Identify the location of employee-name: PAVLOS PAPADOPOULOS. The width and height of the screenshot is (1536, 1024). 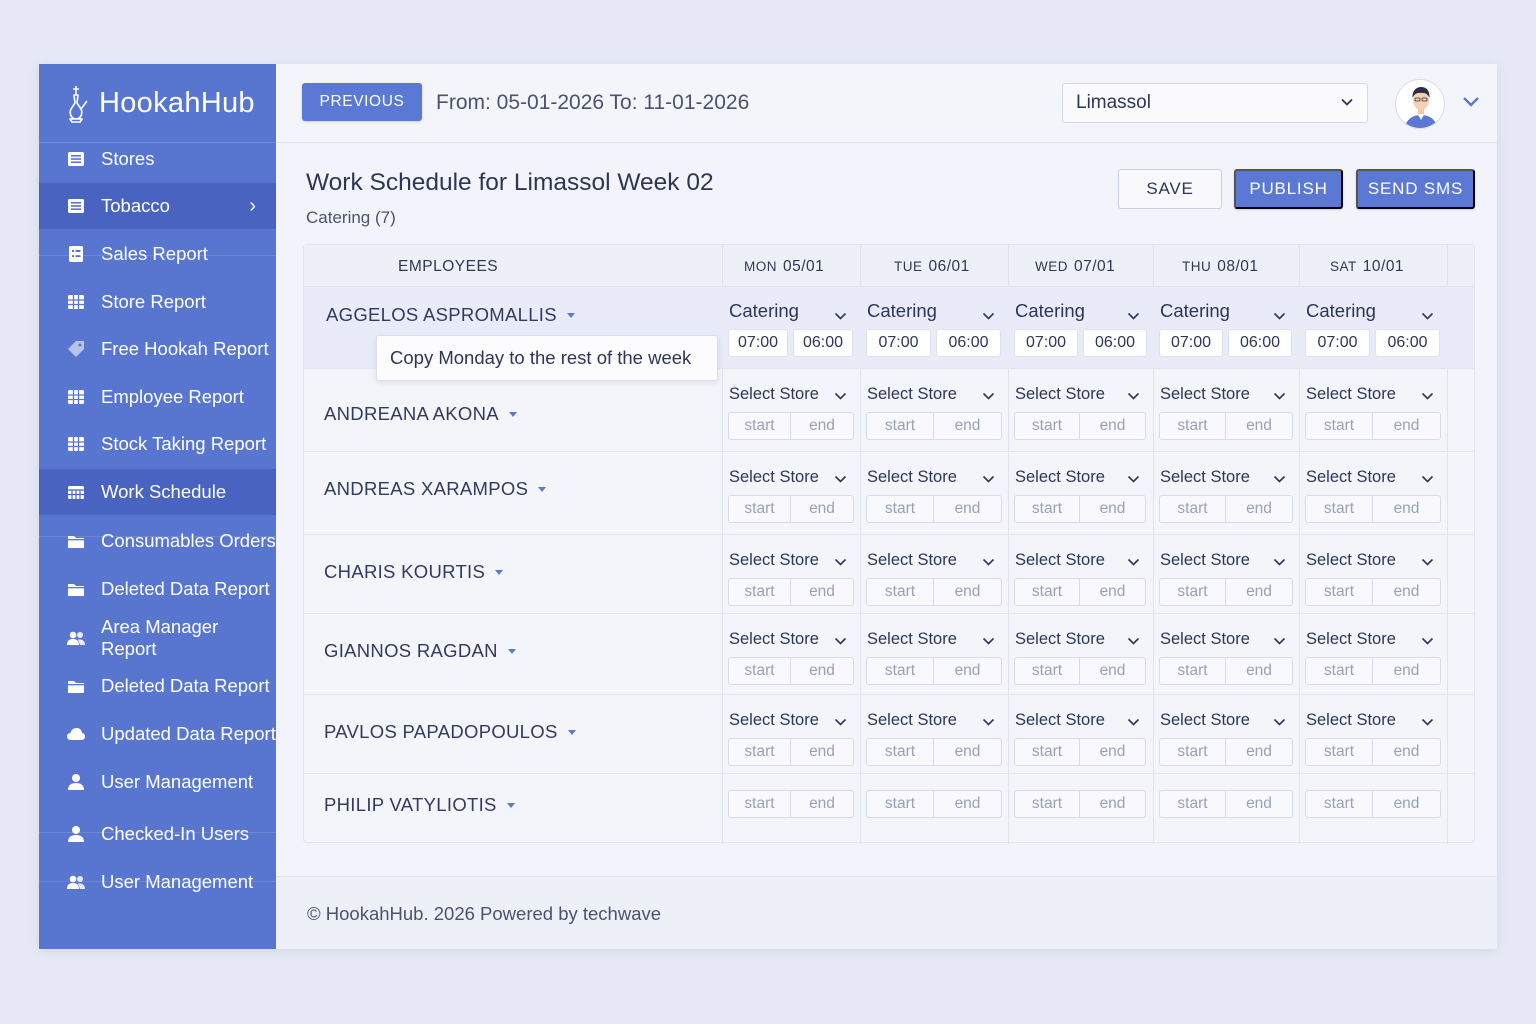
(450, 732).